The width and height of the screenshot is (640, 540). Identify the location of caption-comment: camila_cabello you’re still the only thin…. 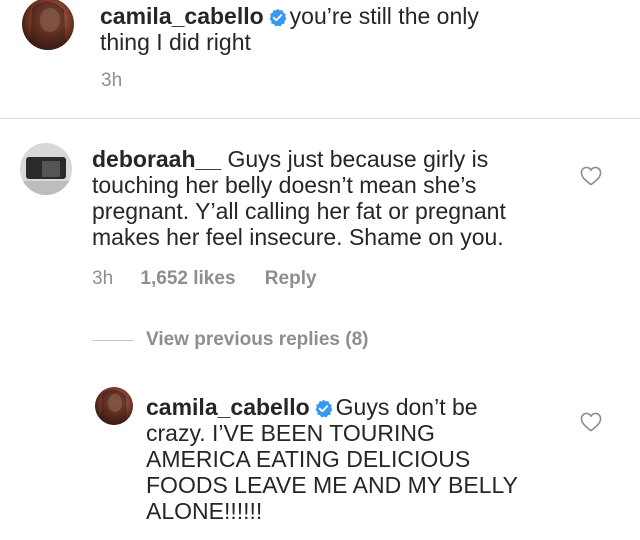
(360, 29).